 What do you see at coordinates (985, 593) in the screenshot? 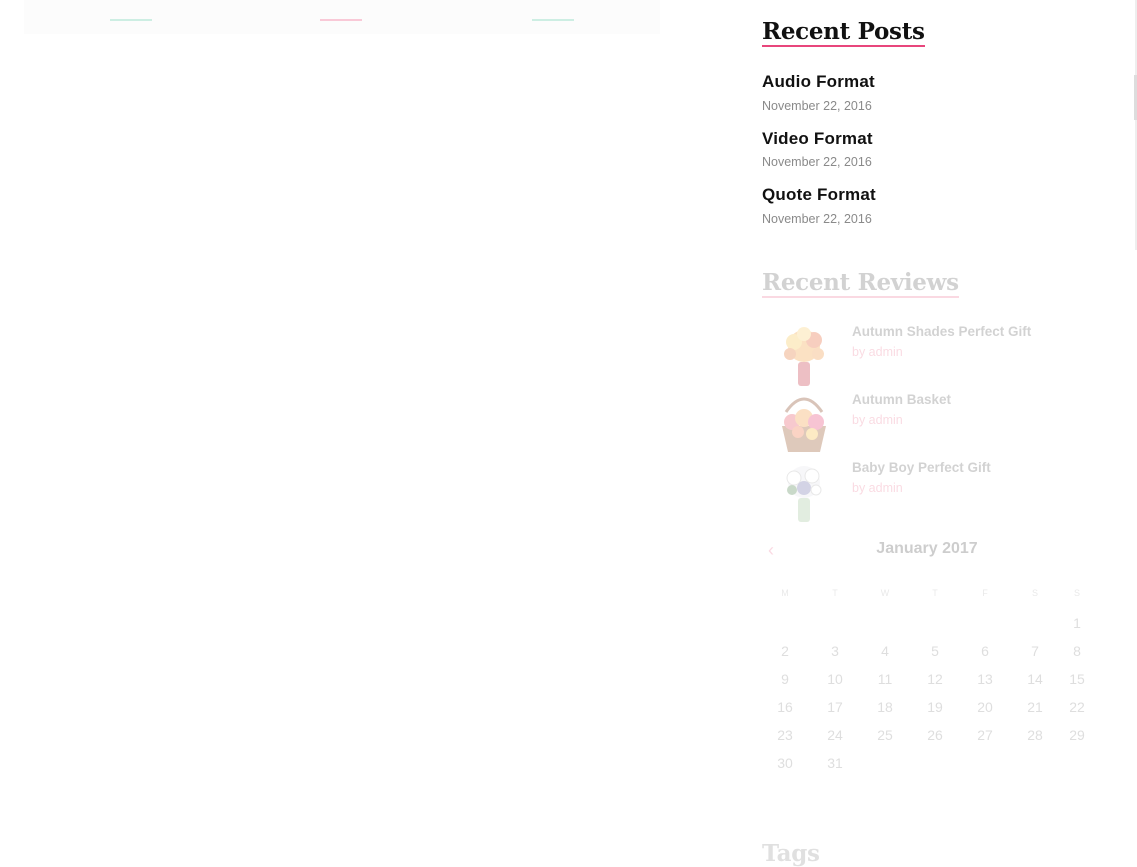
I see `calendar-weekday-header: F` at bounding box center [985, 593].